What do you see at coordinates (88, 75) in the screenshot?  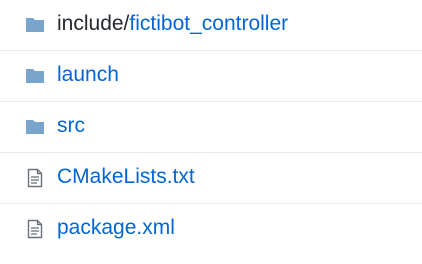 I see `folder-link-launch: launch` at bounding box center [88, 75].